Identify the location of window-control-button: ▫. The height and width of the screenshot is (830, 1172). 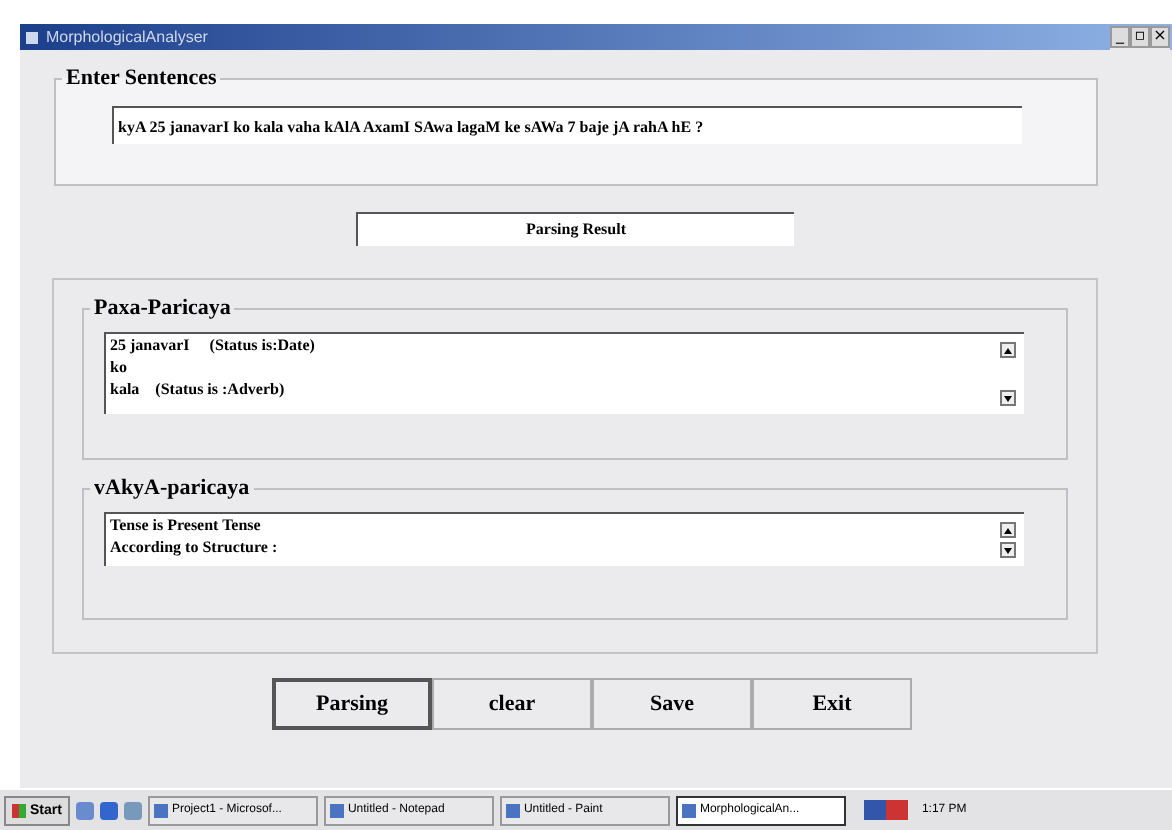
(1140, 36).